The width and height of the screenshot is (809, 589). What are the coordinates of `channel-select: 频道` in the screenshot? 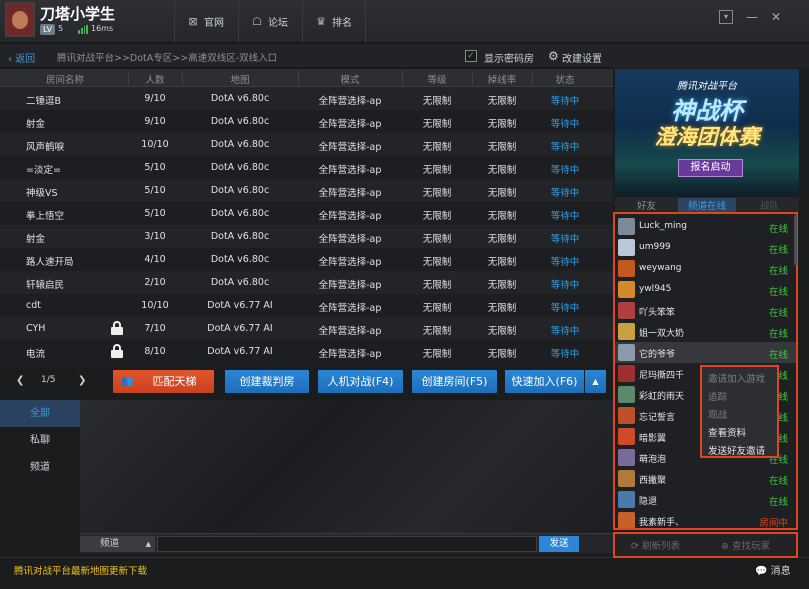 It's located at (117, 544).